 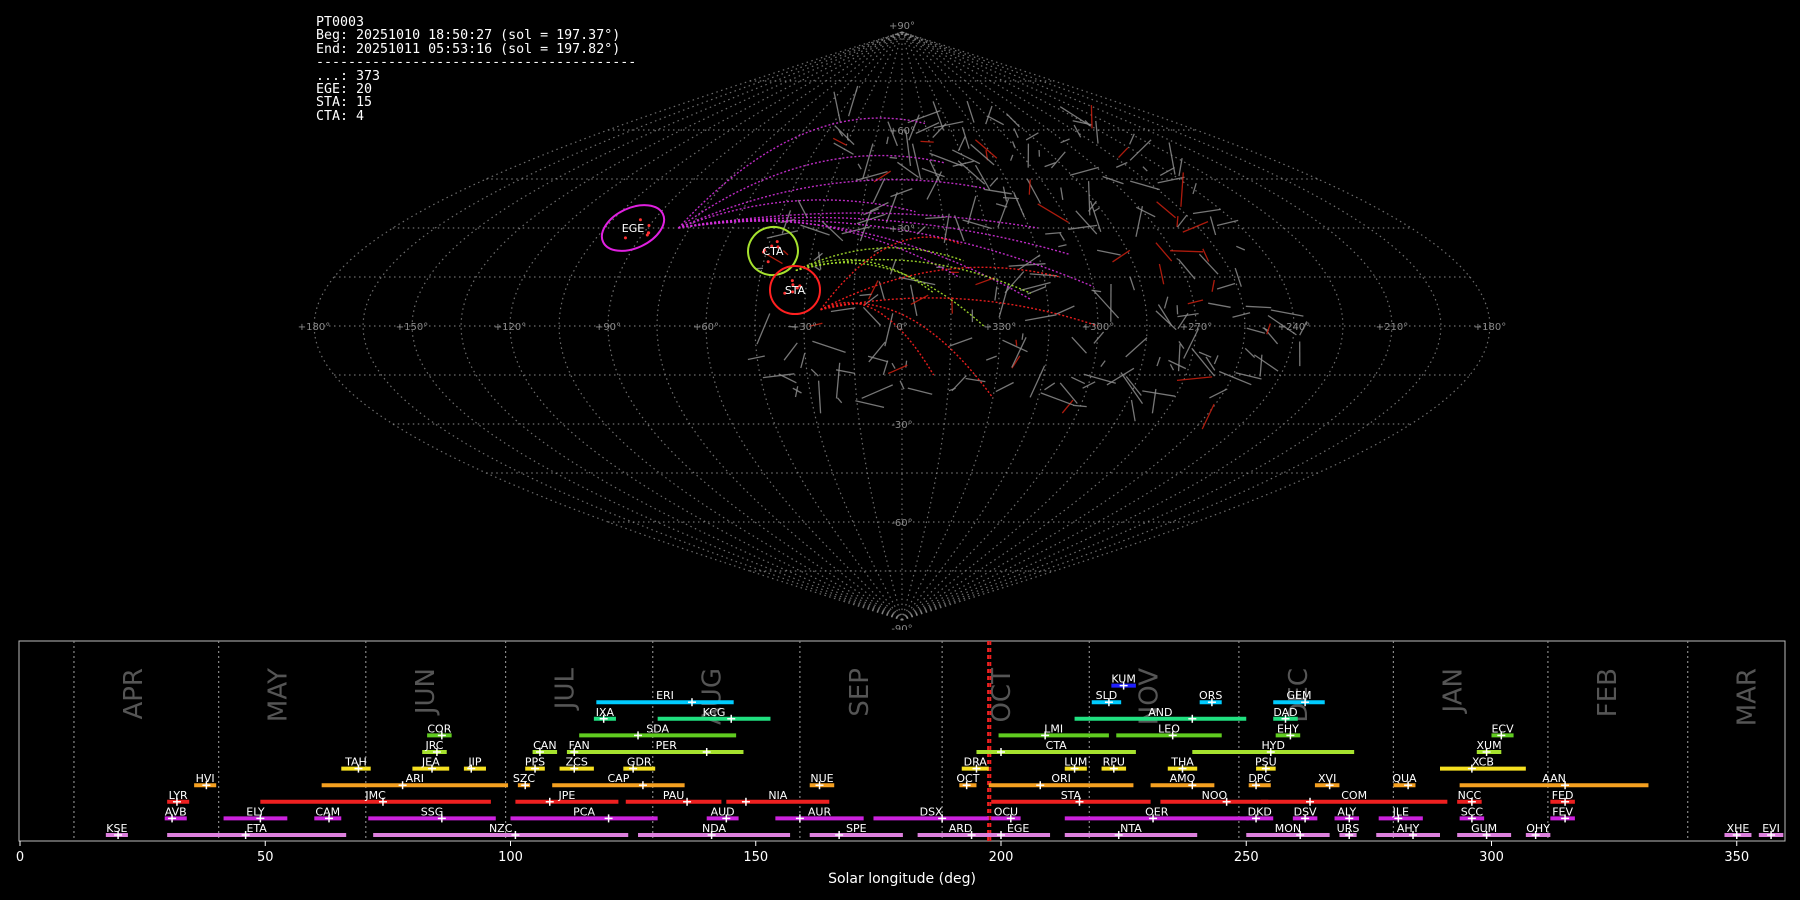 I want to click on shower-label: ALY, so click(x=1346, y=811).